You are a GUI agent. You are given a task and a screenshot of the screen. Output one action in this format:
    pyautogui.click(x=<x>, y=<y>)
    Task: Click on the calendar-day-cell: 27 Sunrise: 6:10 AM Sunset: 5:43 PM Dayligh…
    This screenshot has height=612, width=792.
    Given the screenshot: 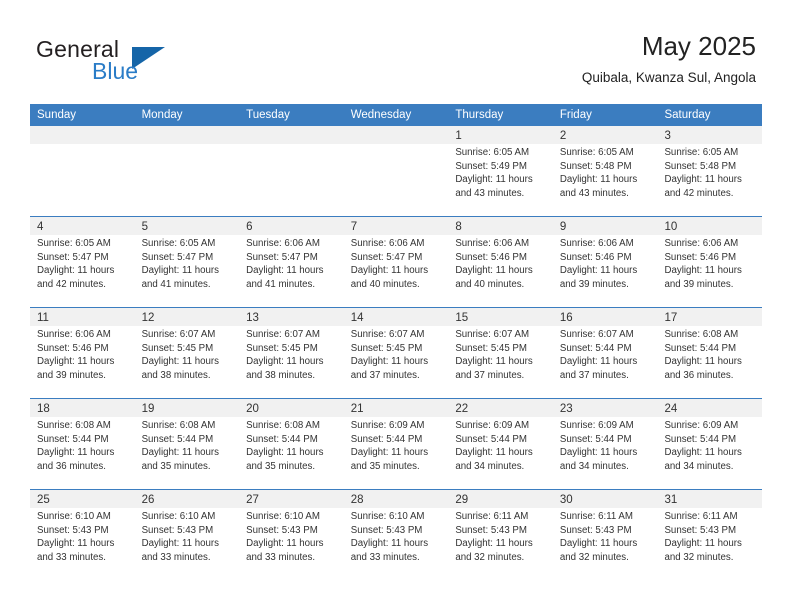 What is the action you would take?
    pyautogui.click(x=291, y=535)
    